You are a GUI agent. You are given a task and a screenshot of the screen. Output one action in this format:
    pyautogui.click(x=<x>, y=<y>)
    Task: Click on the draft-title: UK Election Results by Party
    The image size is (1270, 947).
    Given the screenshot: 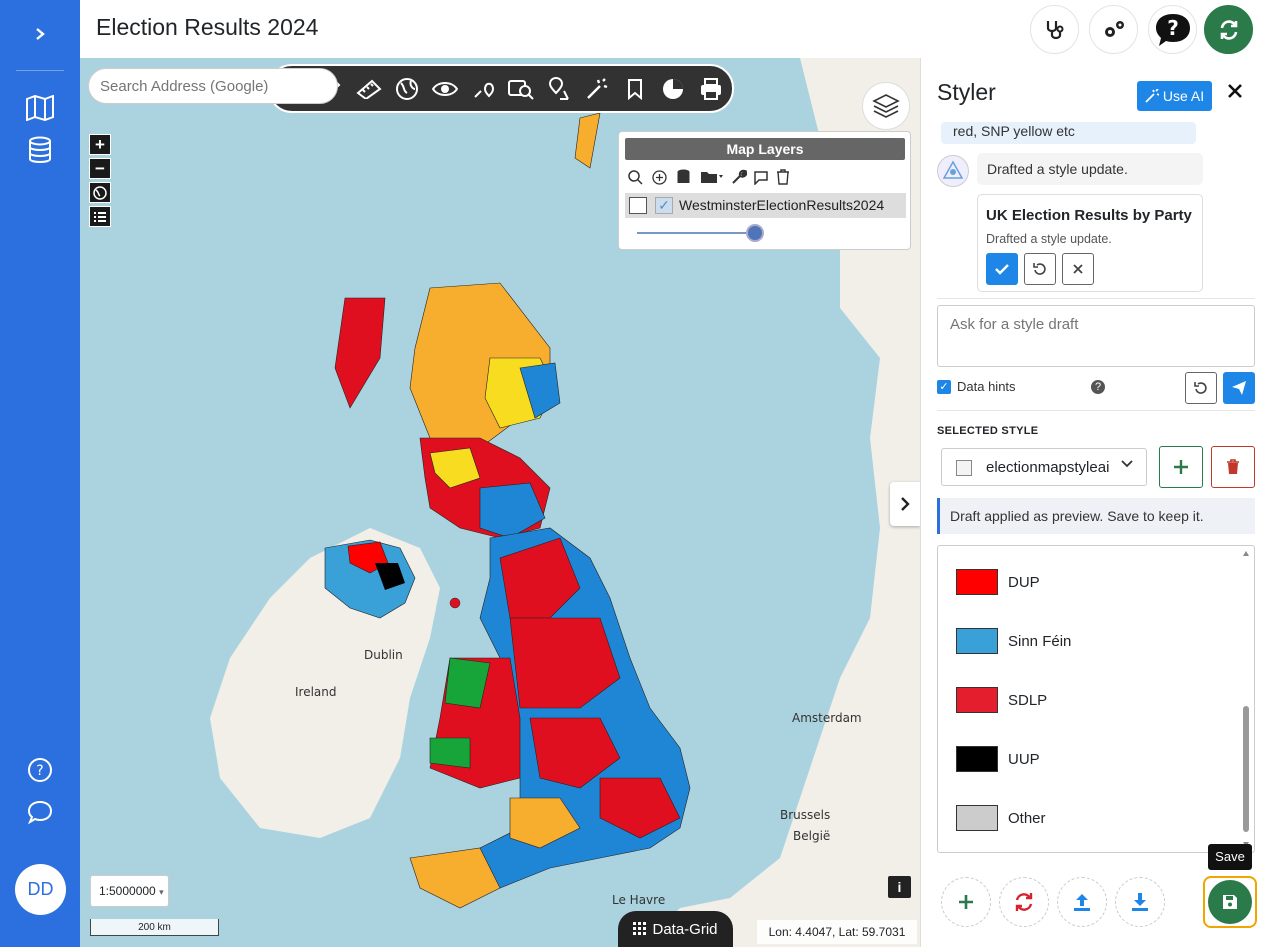 What is the action you would take?
    pyautogui.click(x=1089, y=215)
    